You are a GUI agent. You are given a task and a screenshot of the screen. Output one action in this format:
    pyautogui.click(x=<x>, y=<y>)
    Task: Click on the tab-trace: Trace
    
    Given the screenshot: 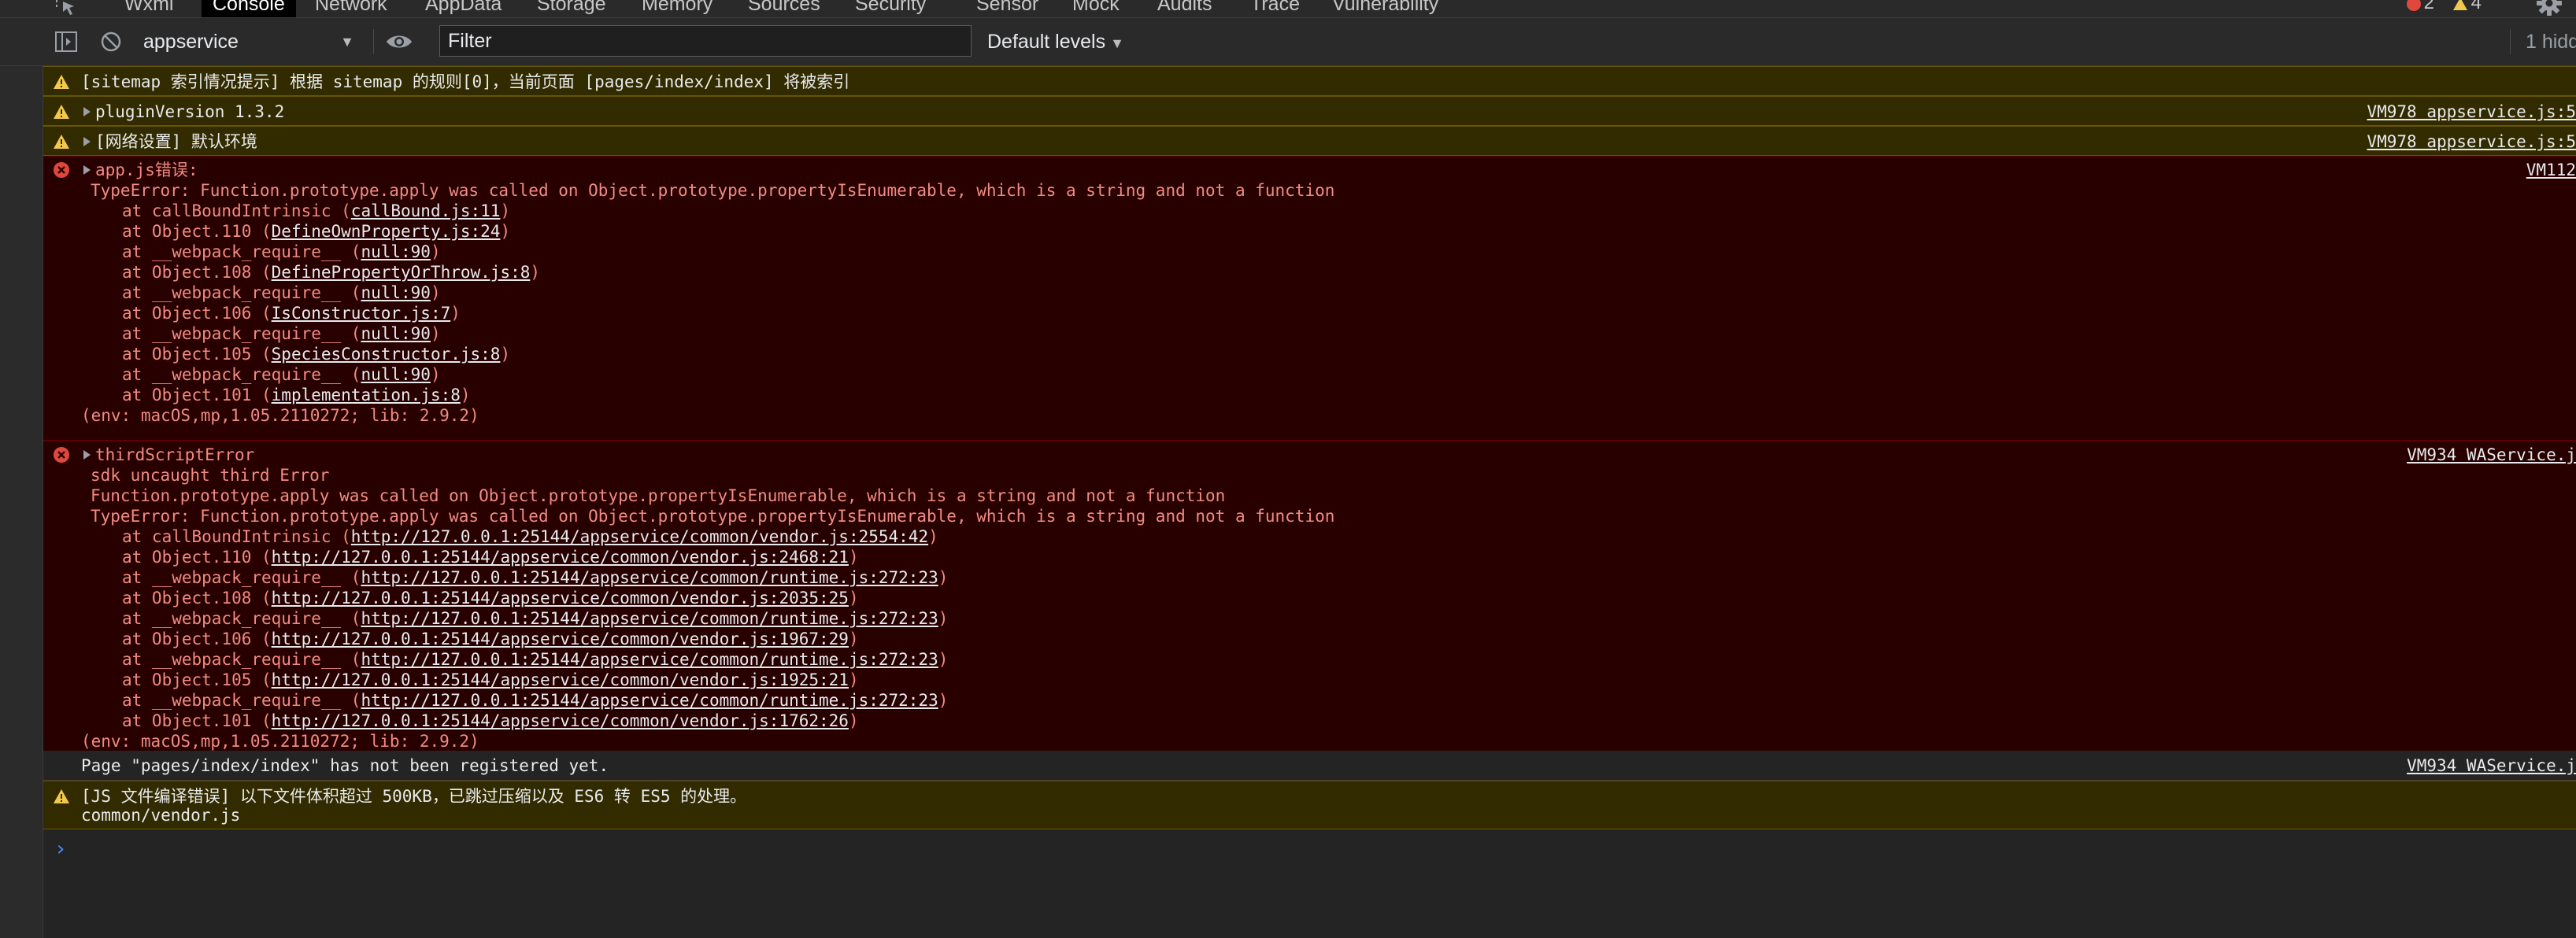 What is the action you would take?
    pyautogui.click(x=1275, y=8)
    